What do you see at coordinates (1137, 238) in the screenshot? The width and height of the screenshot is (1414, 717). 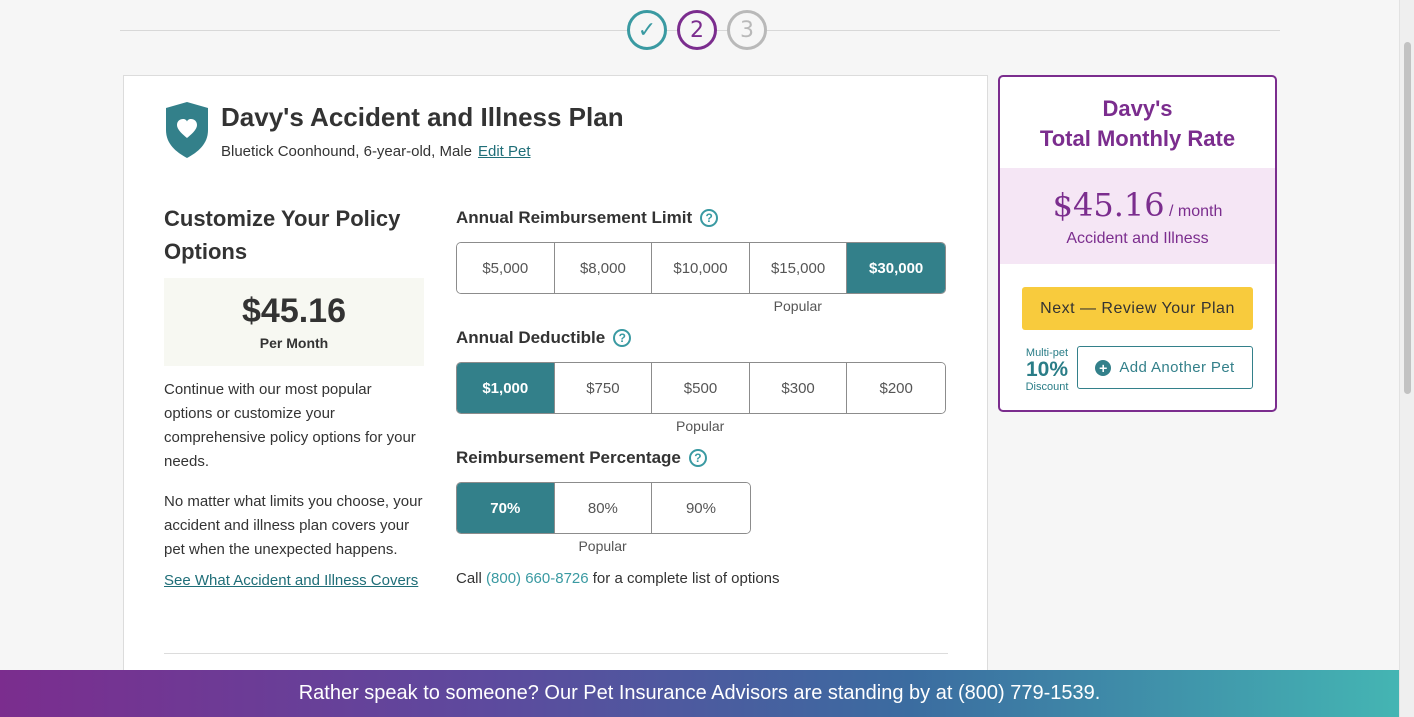 I see `summary-coverage: Accident and Illness` at bounding box center [1137, 238].